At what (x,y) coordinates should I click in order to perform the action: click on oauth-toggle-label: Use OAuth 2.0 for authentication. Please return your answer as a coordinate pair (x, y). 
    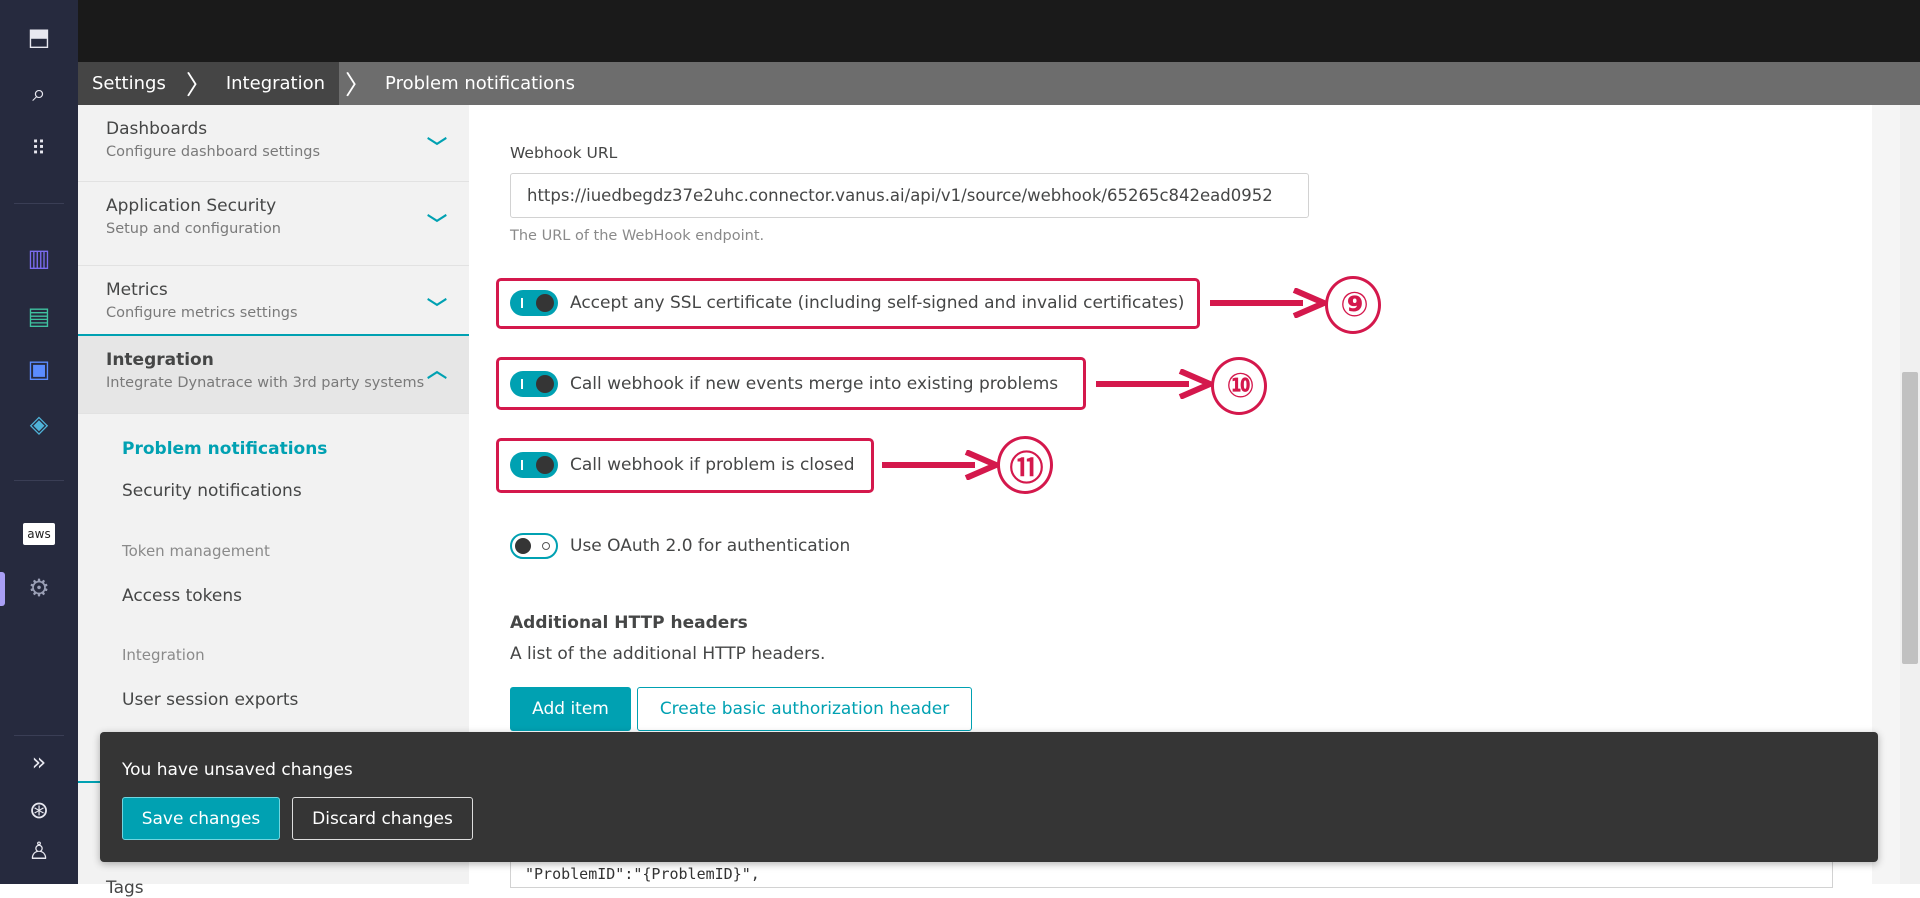
    Looking at the image, I should click on (710, 546).